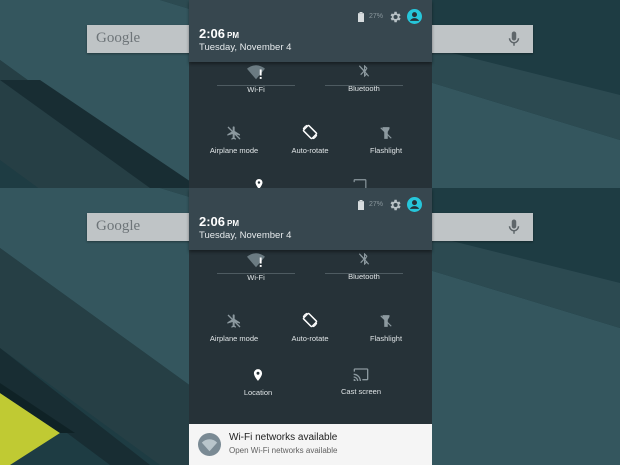 The height and width of the screenshot is (465, 620). I want to click on tile-label: Cast screen, so click(361, 391).